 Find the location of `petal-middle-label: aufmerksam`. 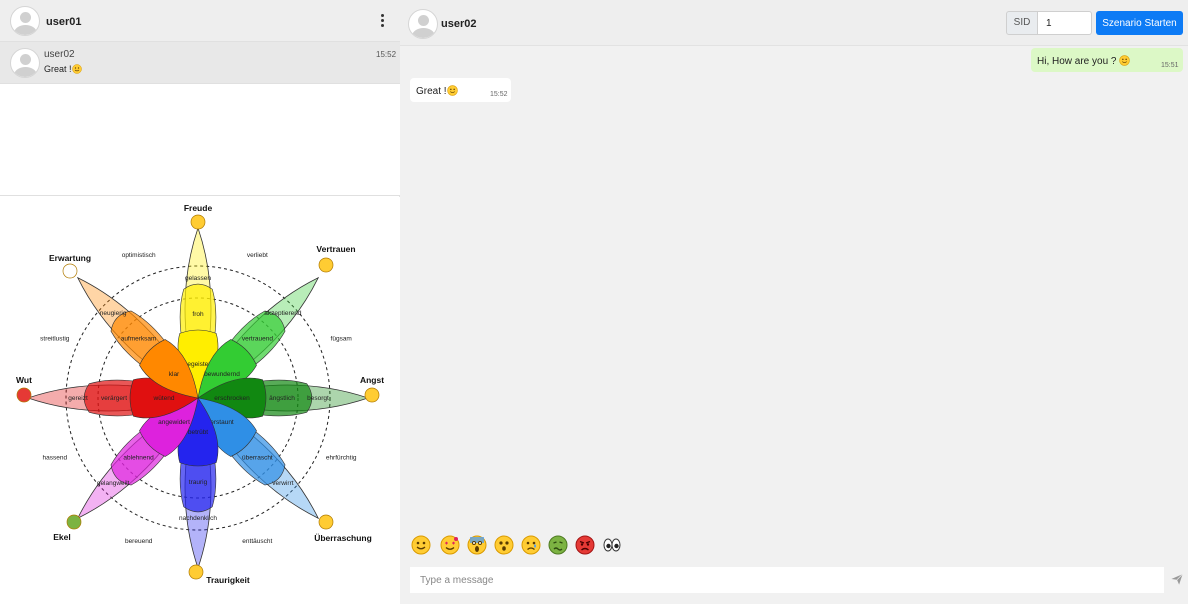

petal-middle-label: aufmerksam is located at coordinates (139, 339).